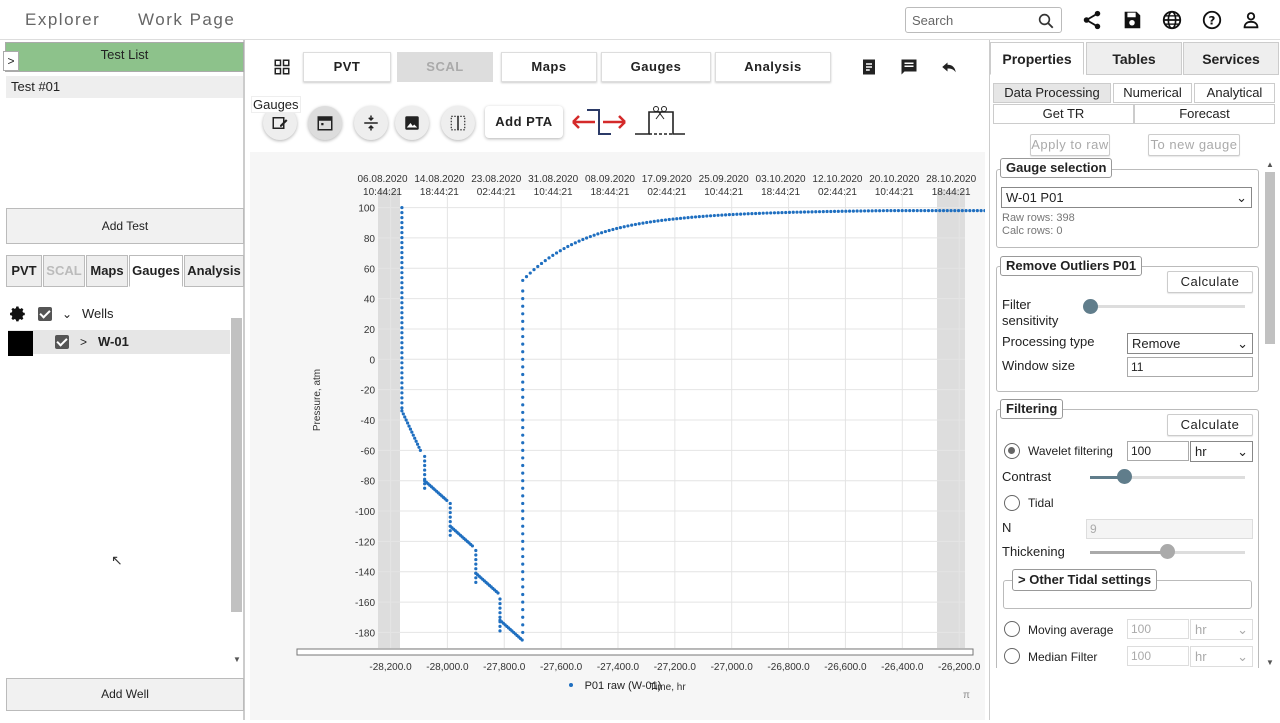 This screenshot has height=723, width=1280. Describe the element at coordinates (365, 633) in the screenshot. I see `y-tick-label: -180` at that location.